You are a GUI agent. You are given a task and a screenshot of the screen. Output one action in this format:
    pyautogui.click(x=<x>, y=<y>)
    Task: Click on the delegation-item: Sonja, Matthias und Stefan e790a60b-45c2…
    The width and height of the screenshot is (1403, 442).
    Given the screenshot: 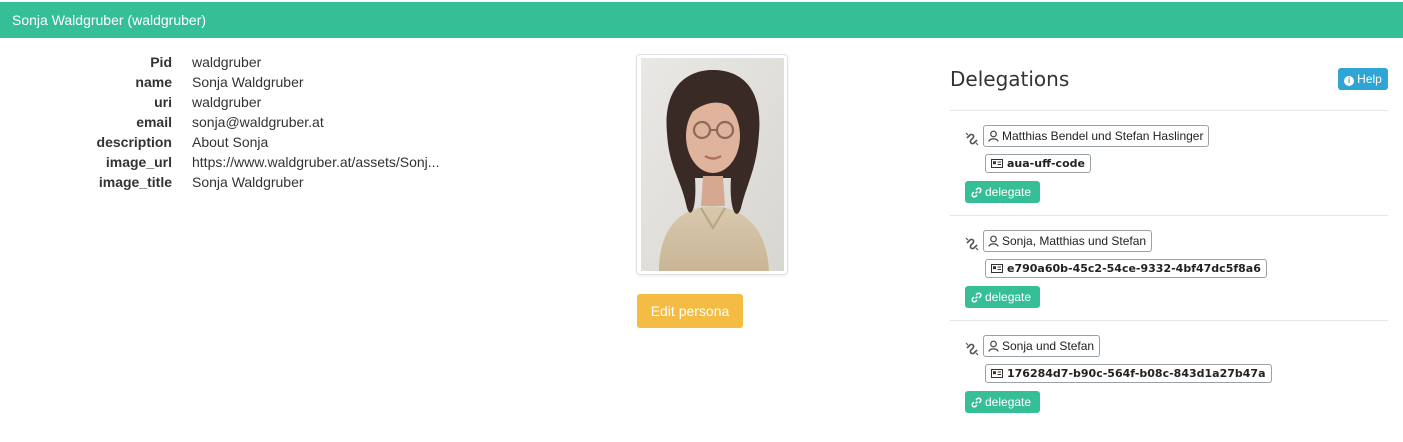 What is the action you would take?
    pyautogui.click(x=1169, y=275)
    